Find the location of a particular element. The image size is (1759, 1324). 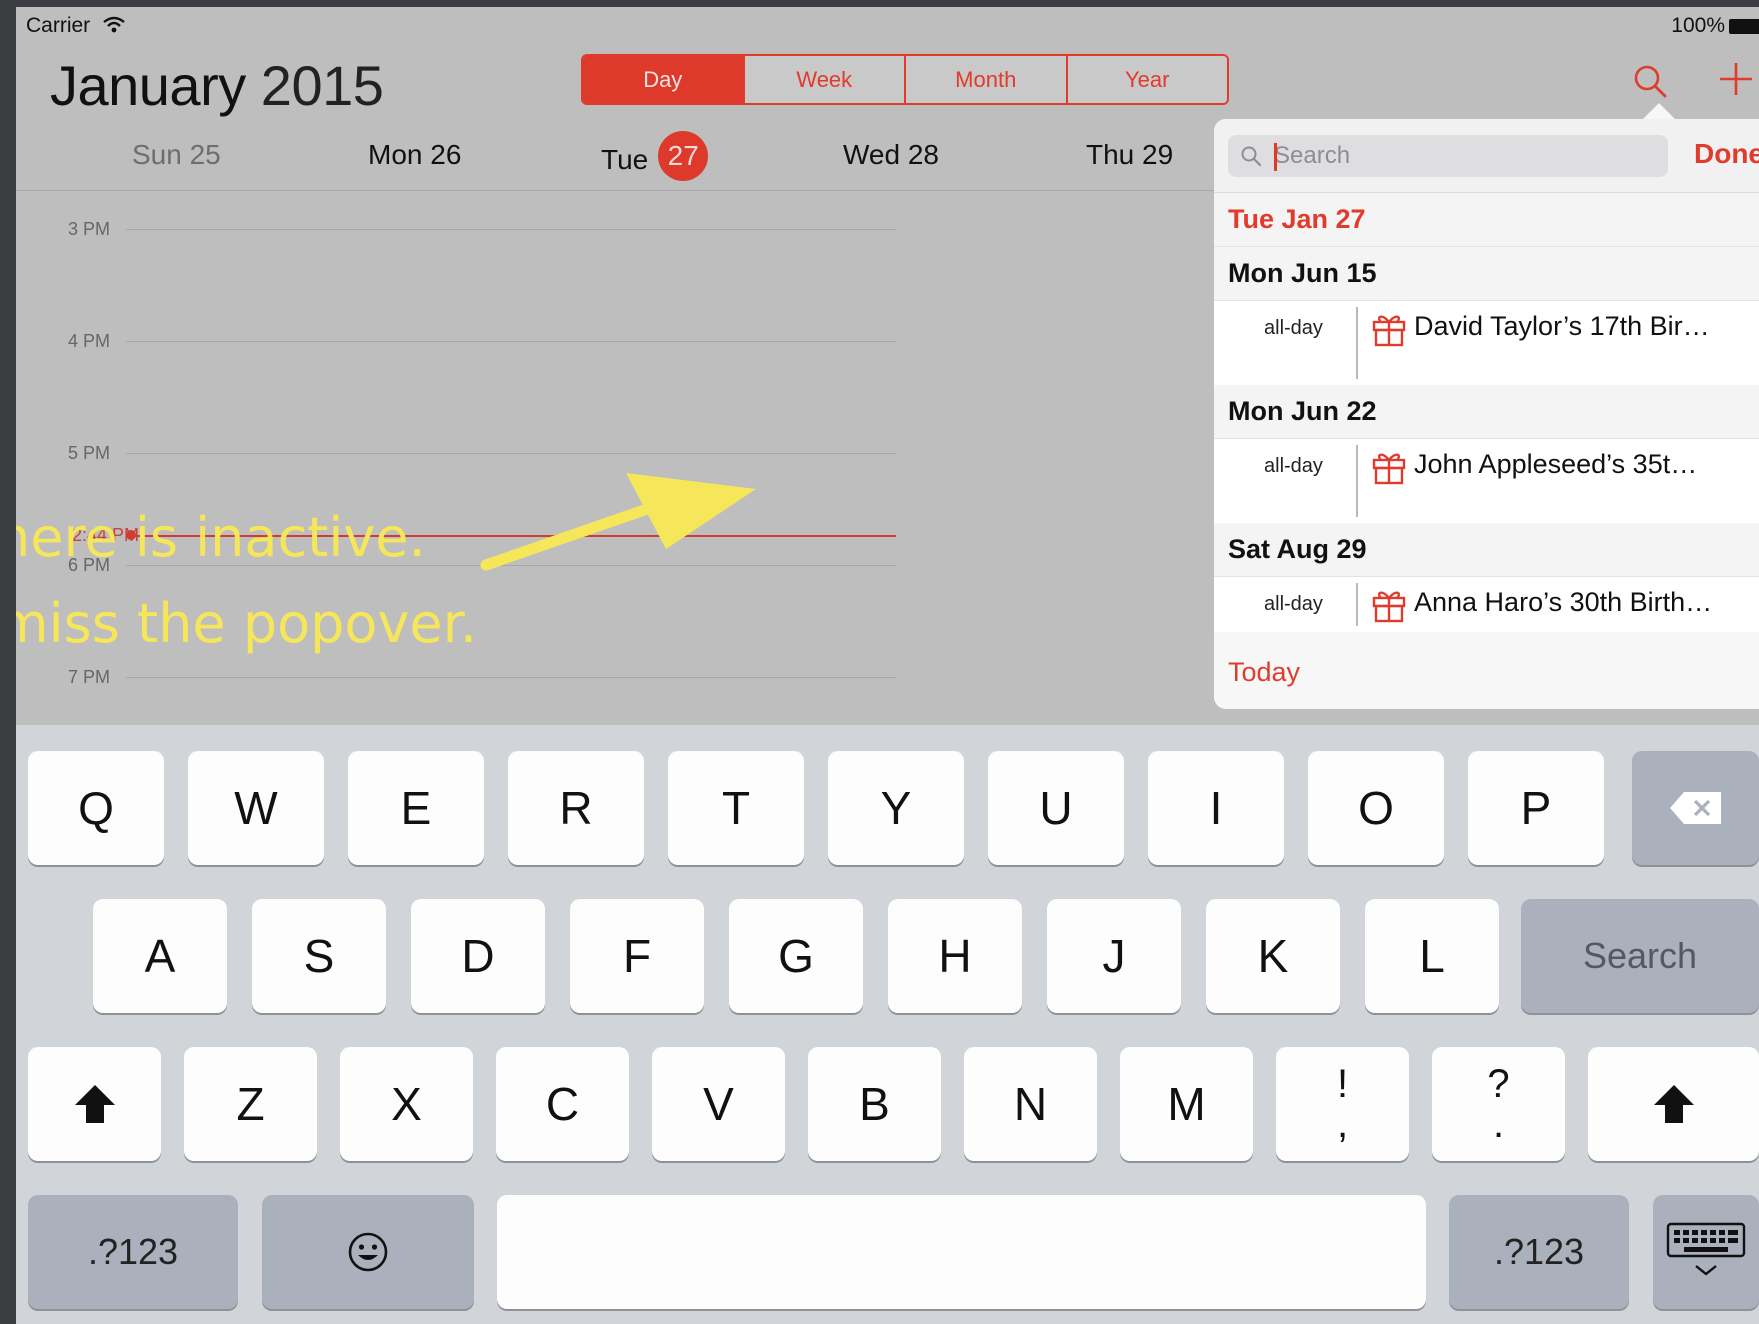

shift-key-right is located at coordinates (1673, 1104).